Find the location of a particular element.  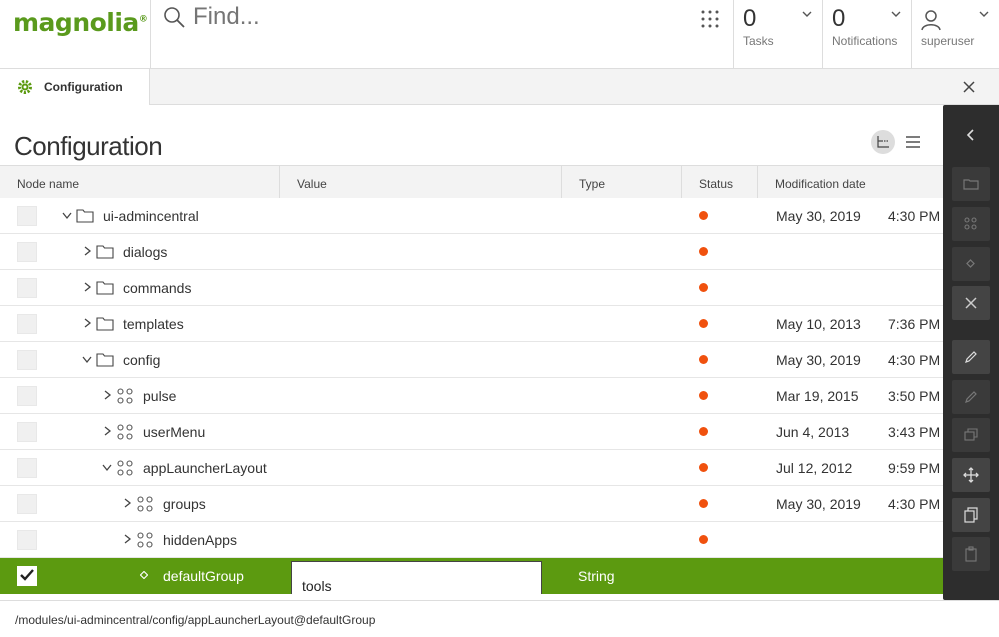

node-name: groups is located at coordinates (184, 504).